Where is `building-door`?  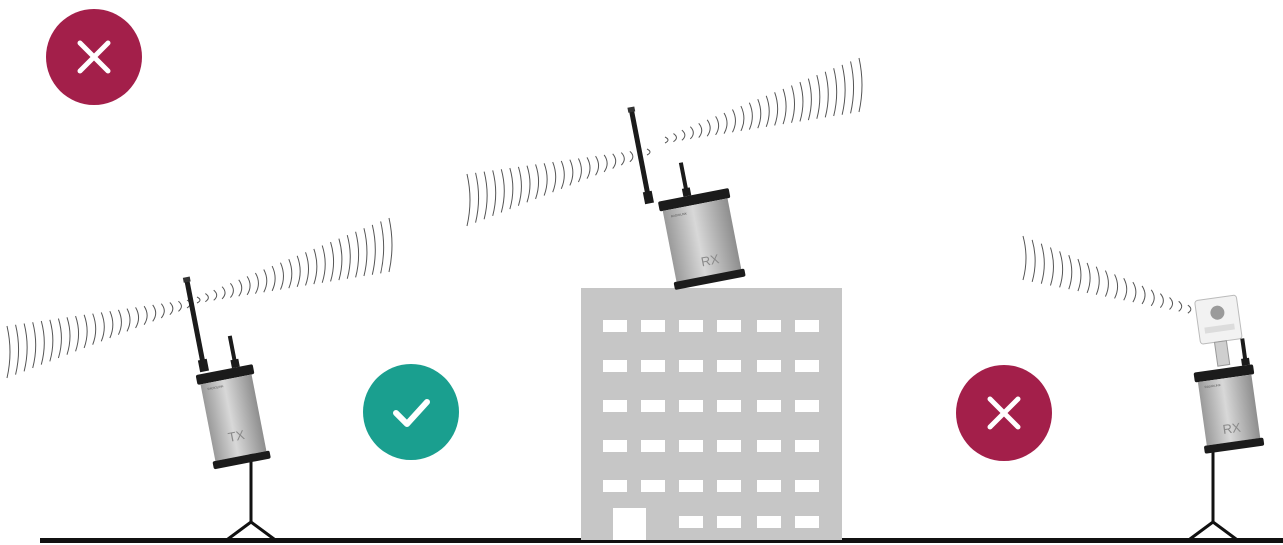 building-door is located at coordinates (629, 524).